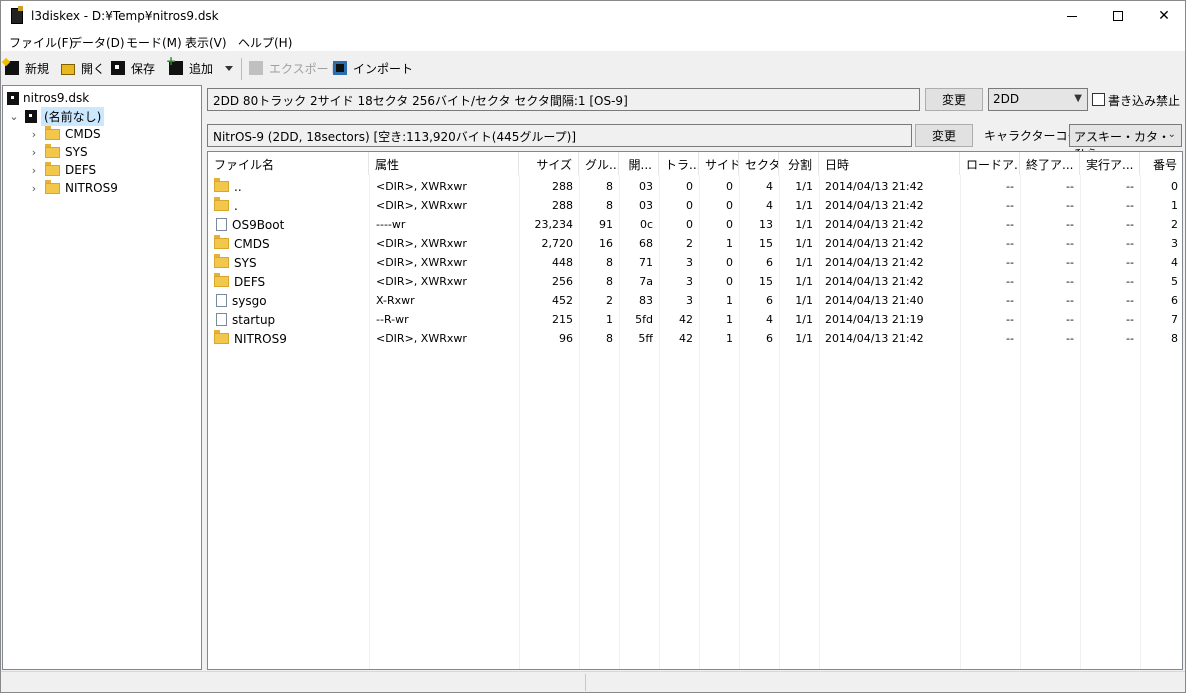  I want to click on menu-view: 表示(V), so click(206, 42).